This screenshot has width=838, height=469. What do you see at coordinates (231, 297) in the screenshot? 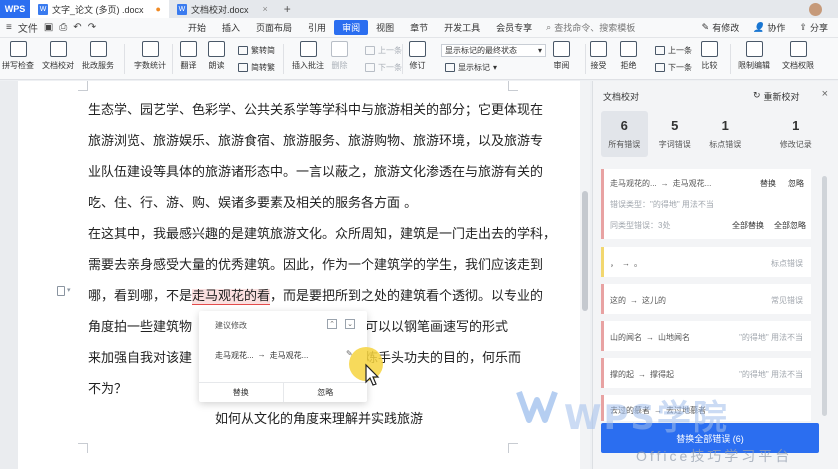
I see `error-highlight: 走马观花的看` at bounding box center [231, 297].